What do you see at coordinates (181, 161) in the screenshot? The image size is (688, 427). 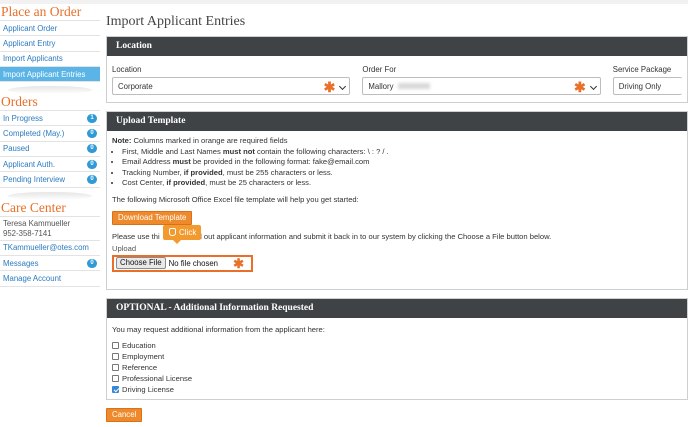 I see `rule-emphasis: must` at bounding box center [181, 161].